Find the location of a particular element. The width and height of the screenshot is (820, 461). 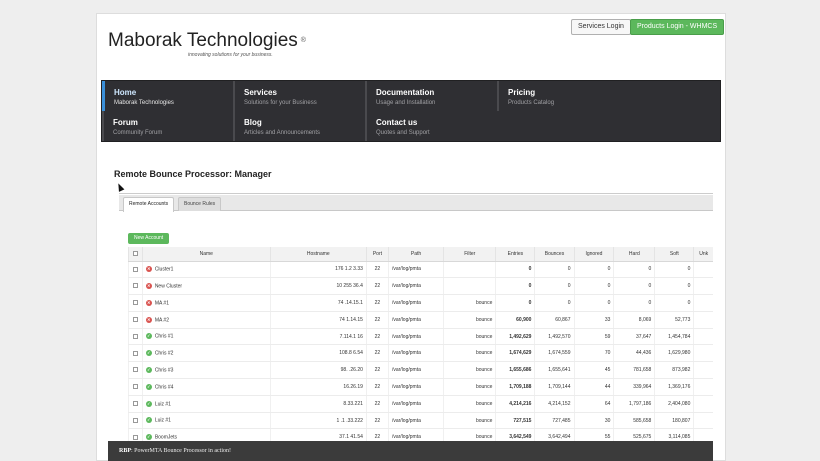

nav-item-home: Home Maborak Technologies is located at coordinates (167, 96).